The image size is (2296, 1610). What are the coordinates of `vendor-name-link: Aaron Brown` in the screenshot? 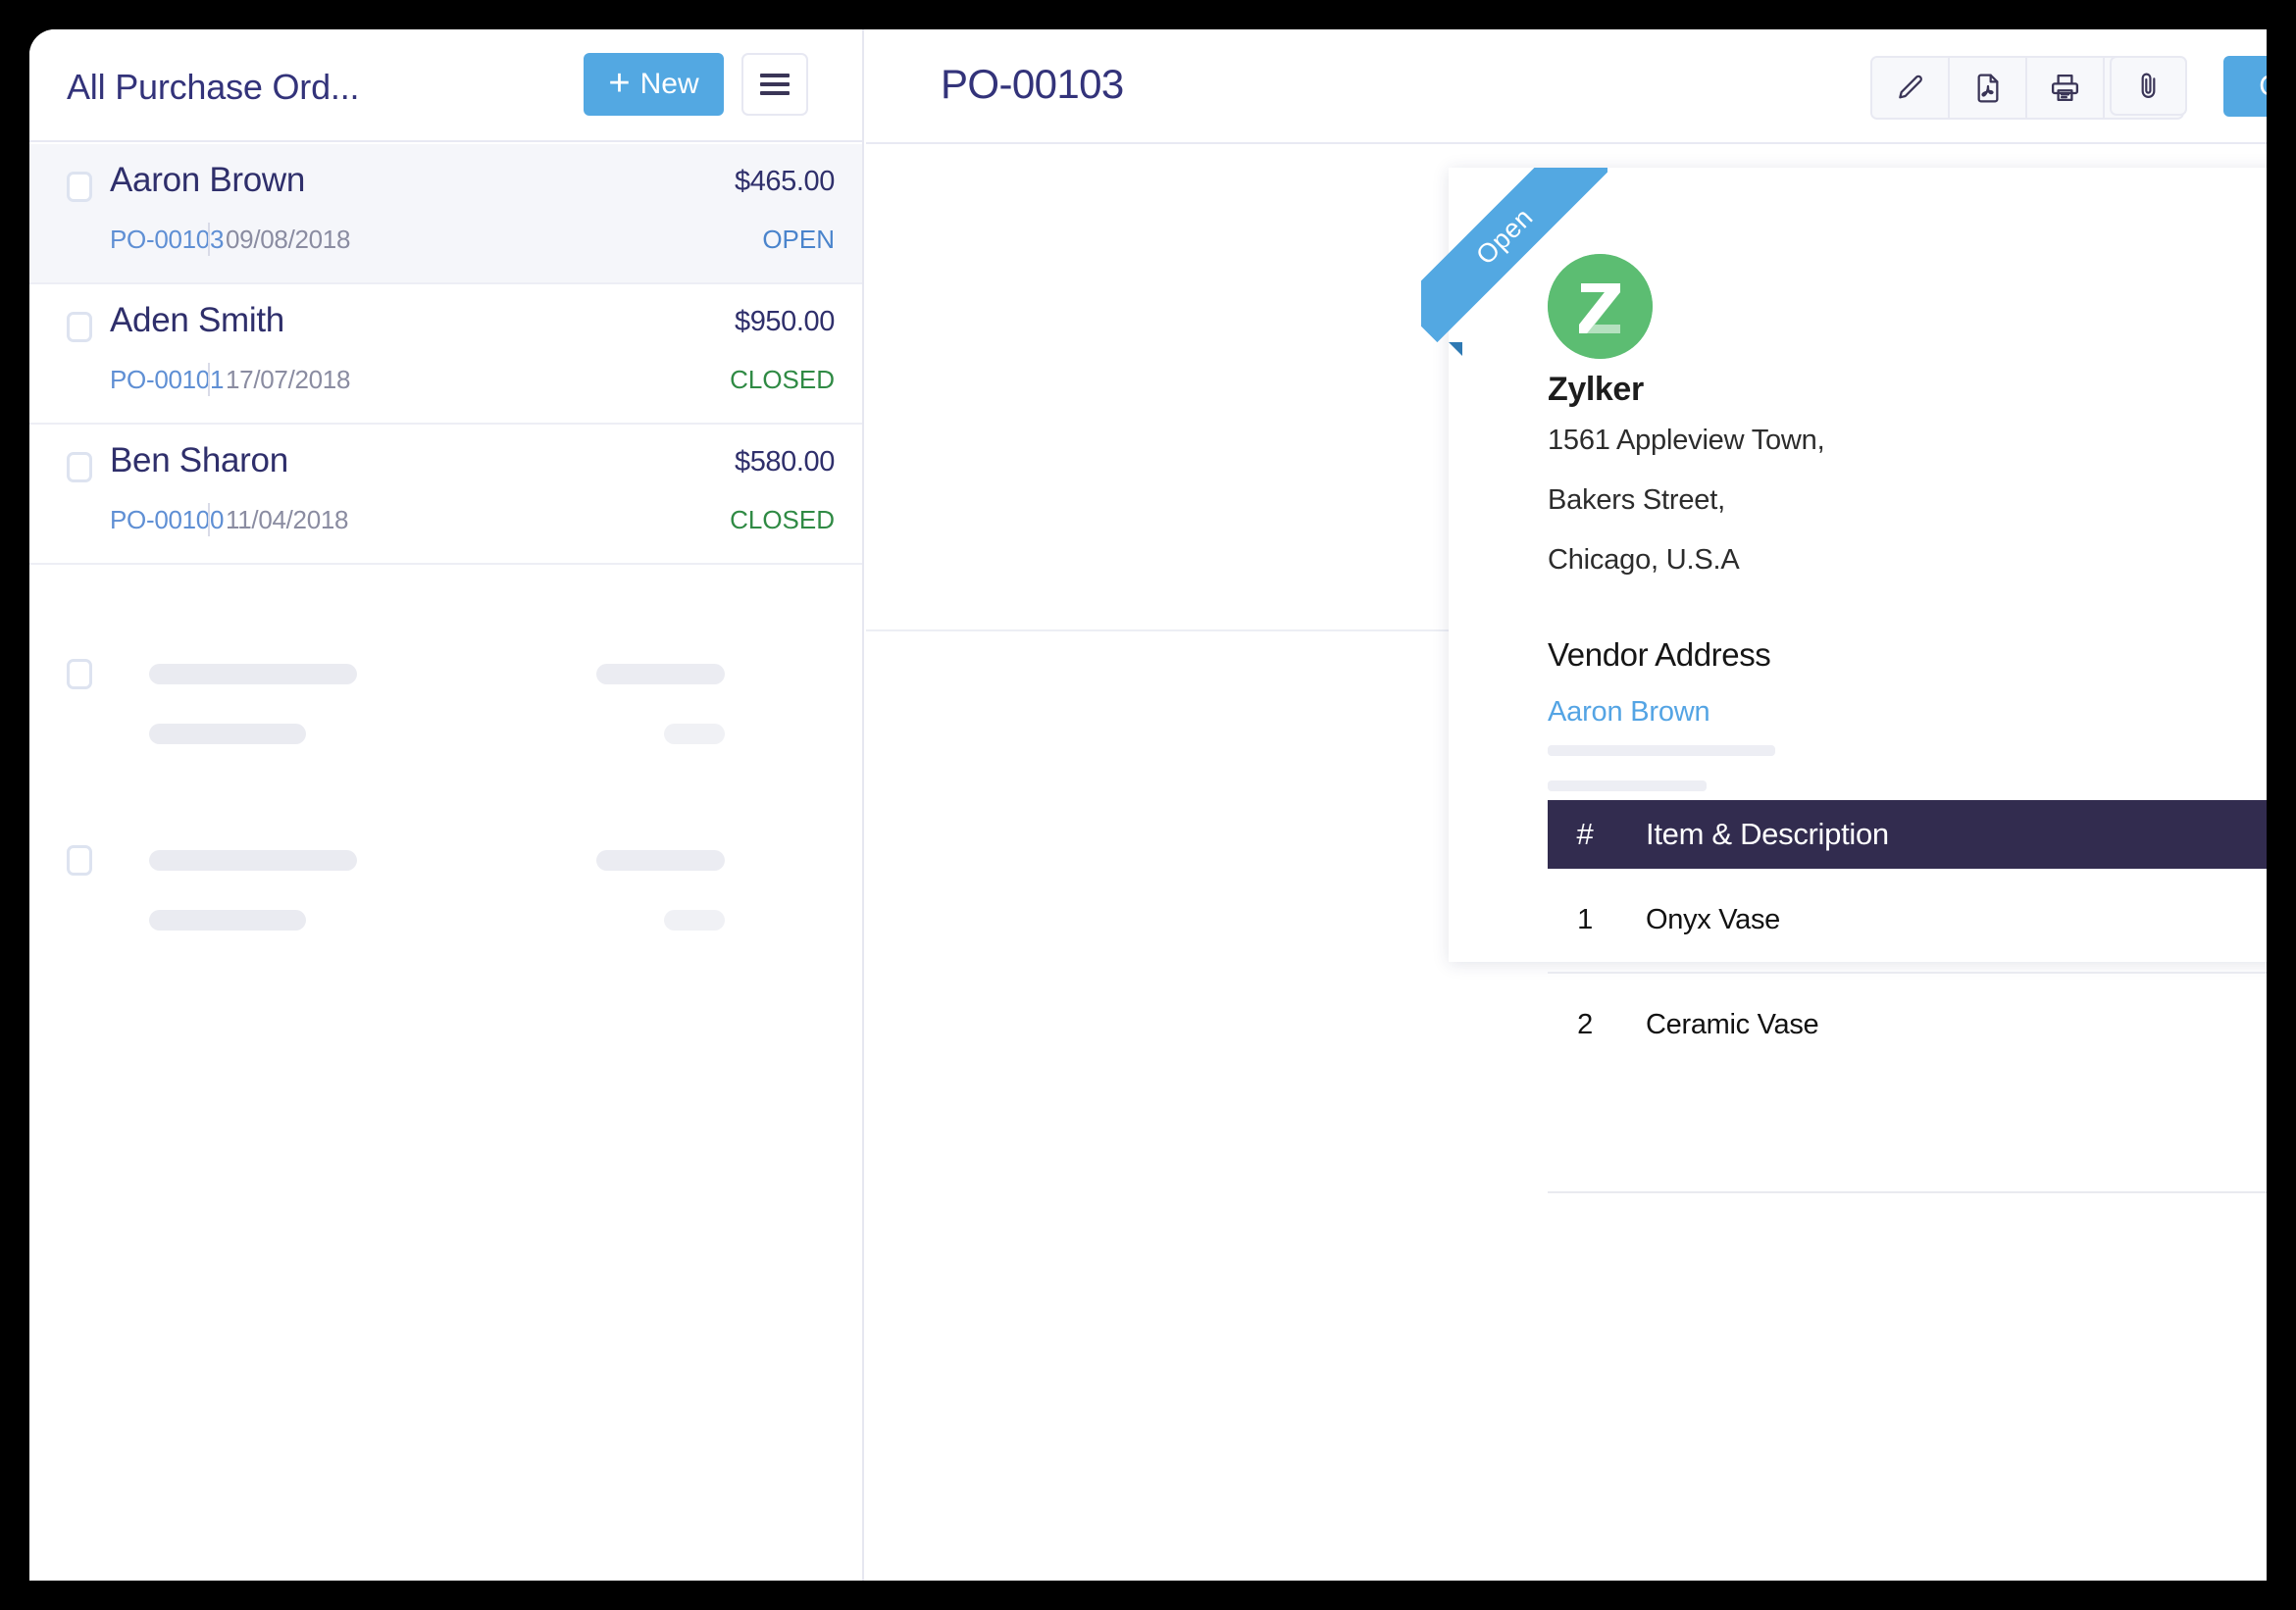 It's located at (1629, 712).